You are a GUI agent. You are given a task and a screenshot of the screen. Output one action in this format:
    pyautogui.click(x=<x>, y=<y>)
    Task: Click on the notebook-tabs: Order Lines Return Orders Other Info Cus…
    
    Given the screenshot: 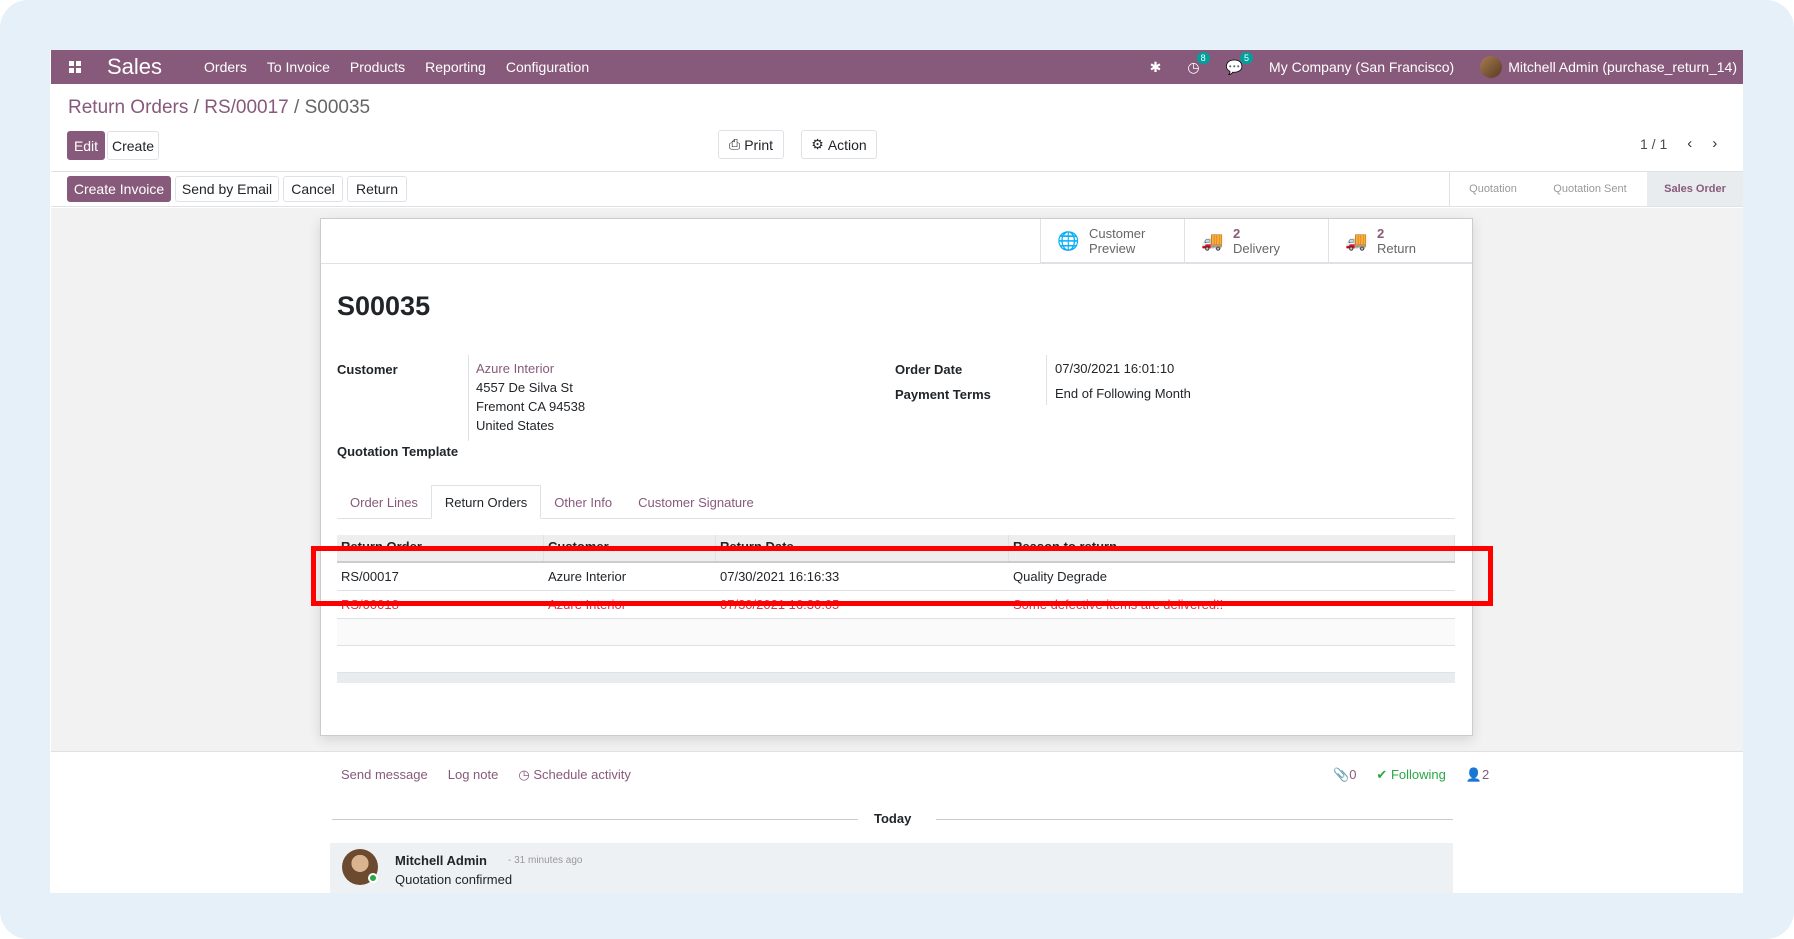 What is the action you would take?
    pyautogui.click(x=896, y=502)
    